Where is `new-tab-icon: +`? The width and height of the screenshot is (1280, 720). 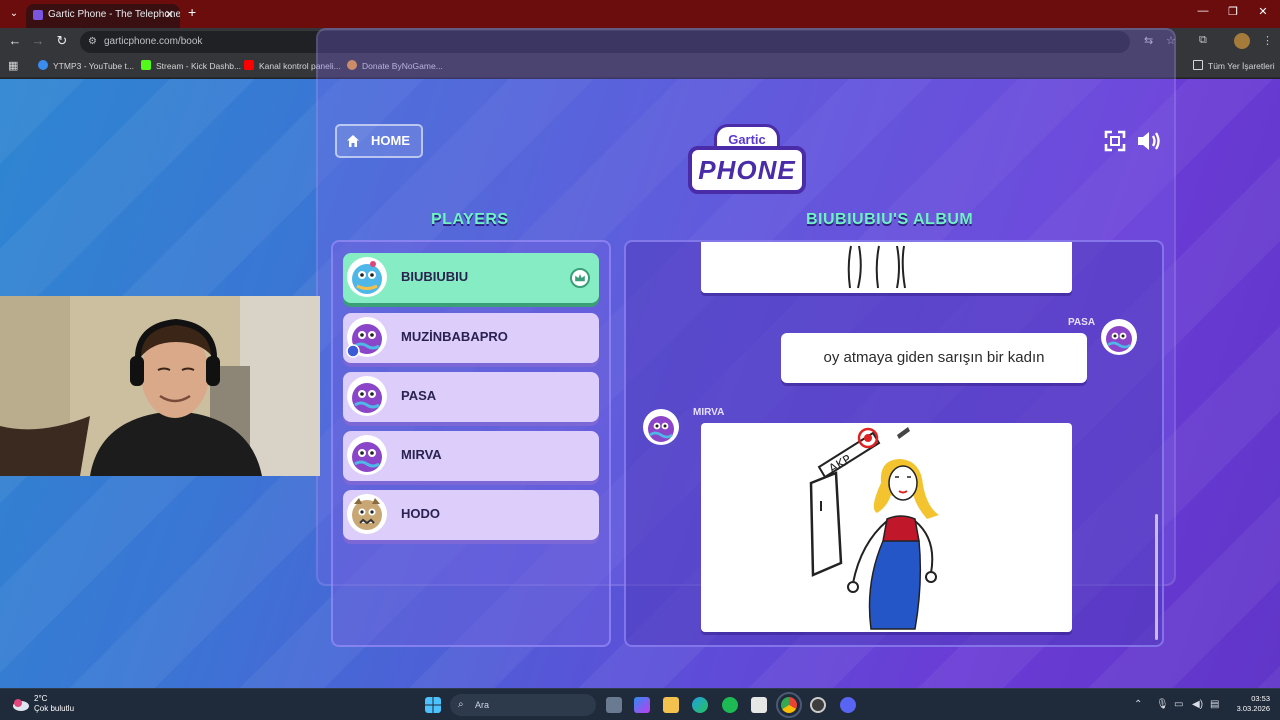 new-tab-icon: + is located at coordinates (192, 12).